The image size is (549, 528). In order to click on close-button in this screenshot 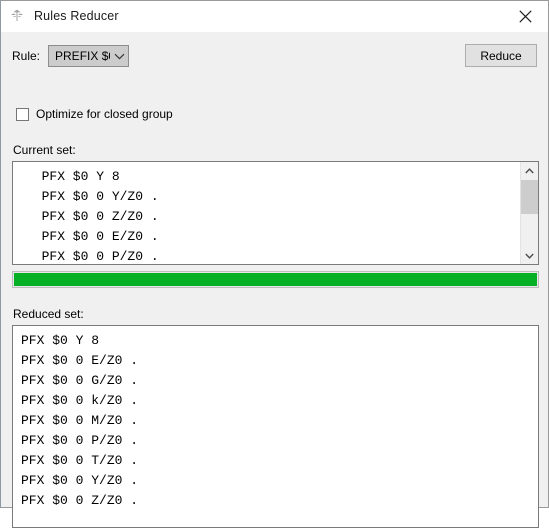, I will do `click(525, 16)`.